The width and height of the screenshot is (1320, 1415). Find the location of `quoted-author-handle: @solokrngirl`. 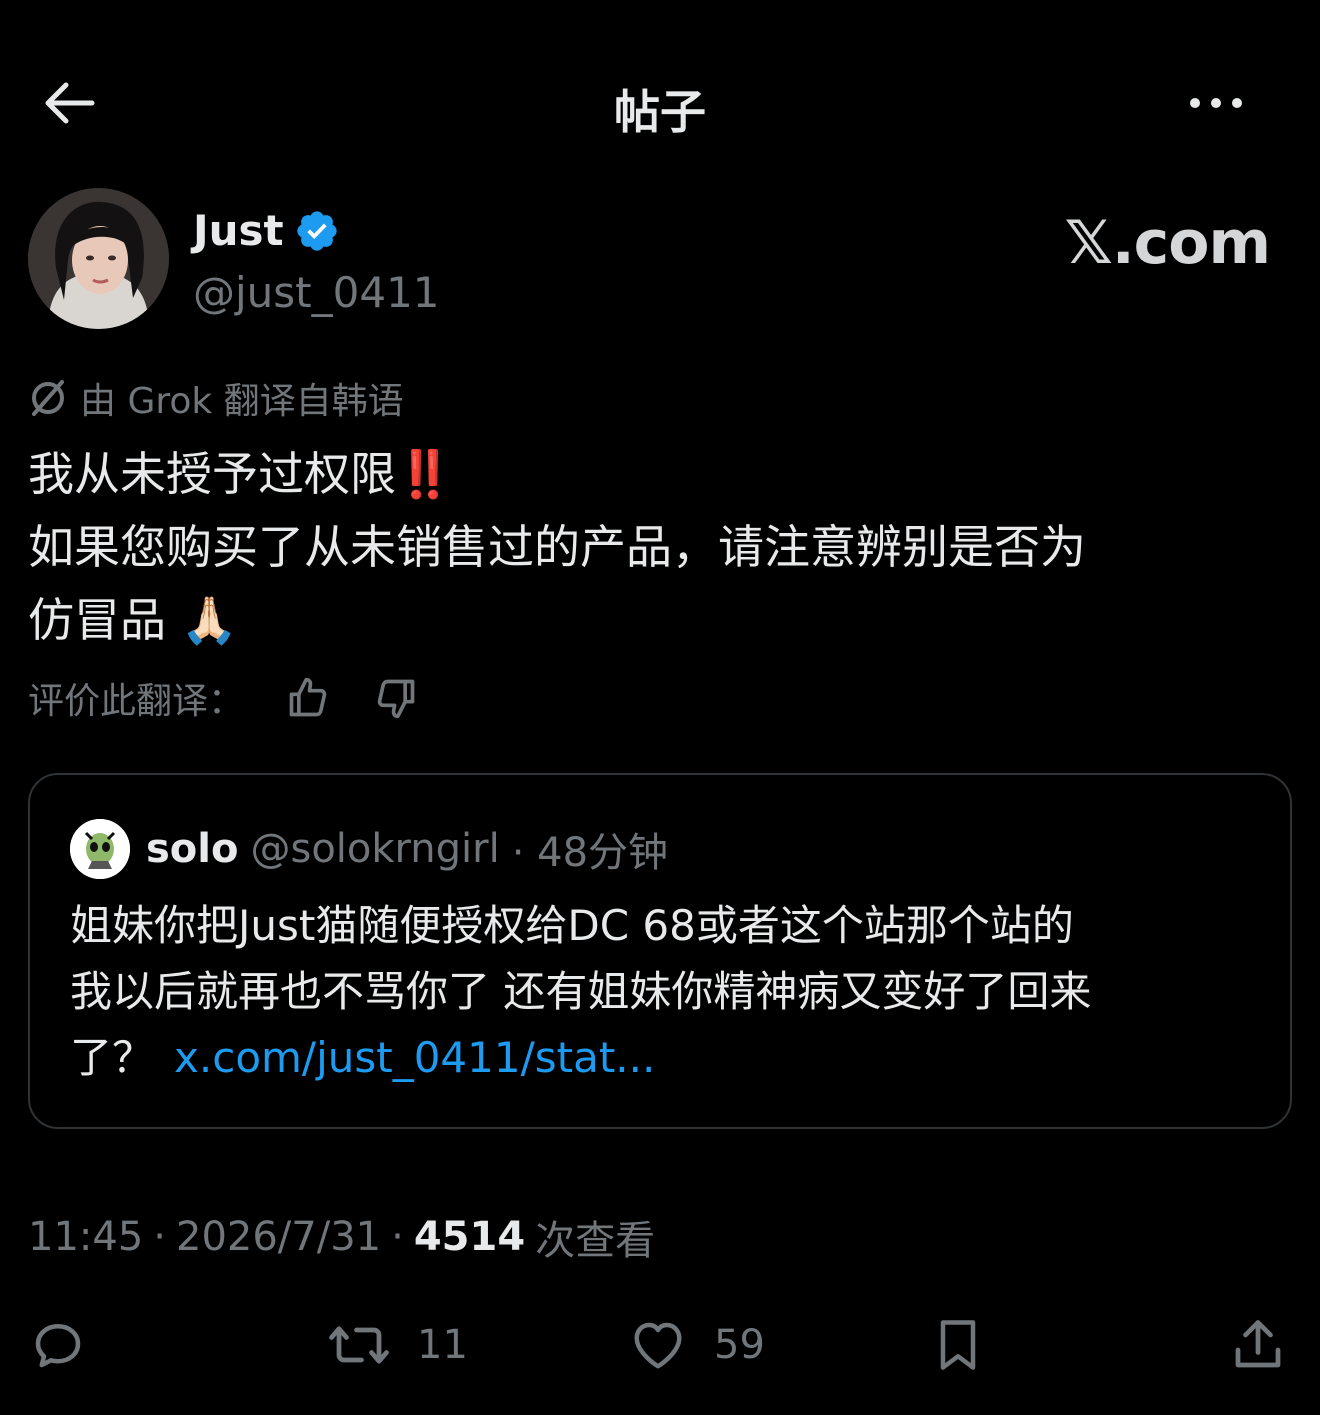

quoted-author-handle: @solokrngirl is located at coordinates (374, 849).